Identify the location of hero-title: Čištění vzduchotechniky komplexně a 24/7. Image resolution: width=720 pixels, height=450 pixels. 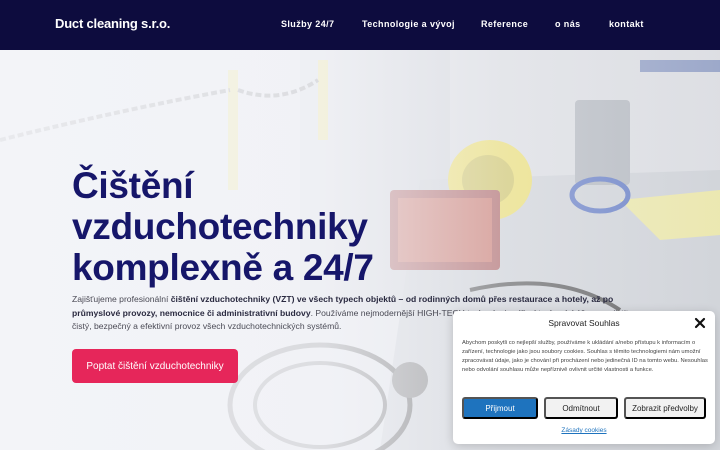
(252, 226).